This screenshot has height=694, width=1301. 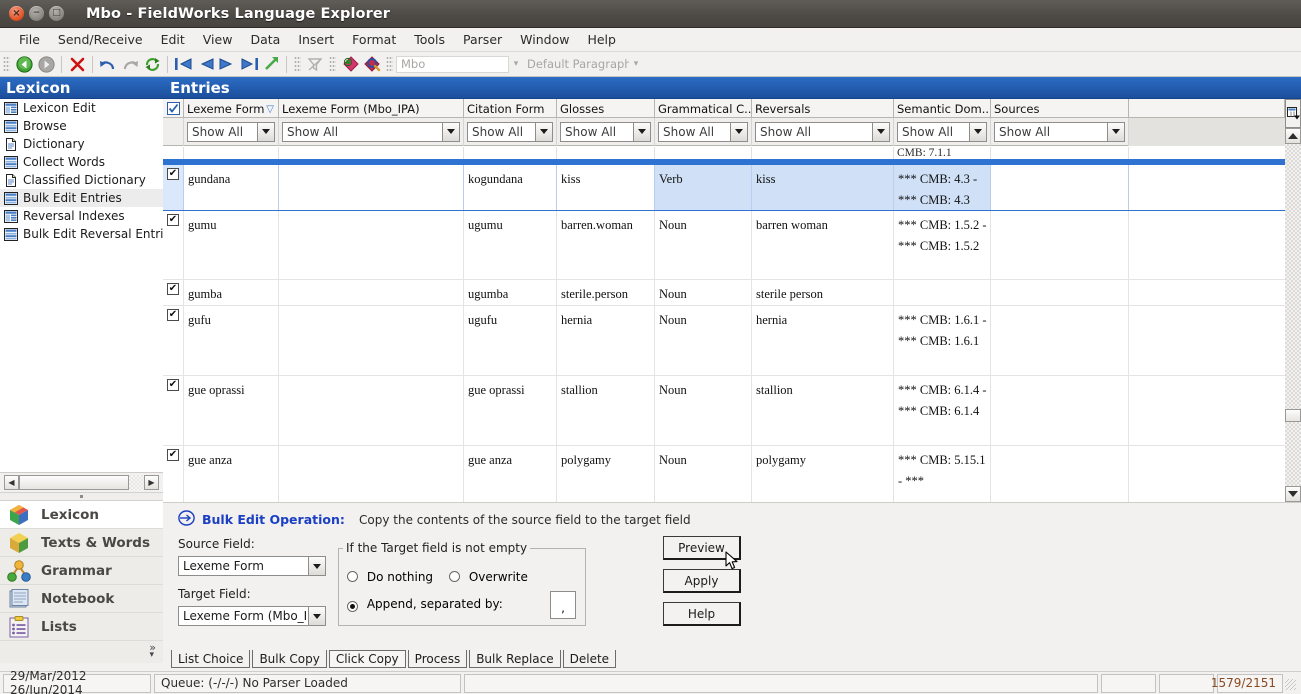 I want to click on column-header-glosses: Glosses, so click(x=606, y=108).